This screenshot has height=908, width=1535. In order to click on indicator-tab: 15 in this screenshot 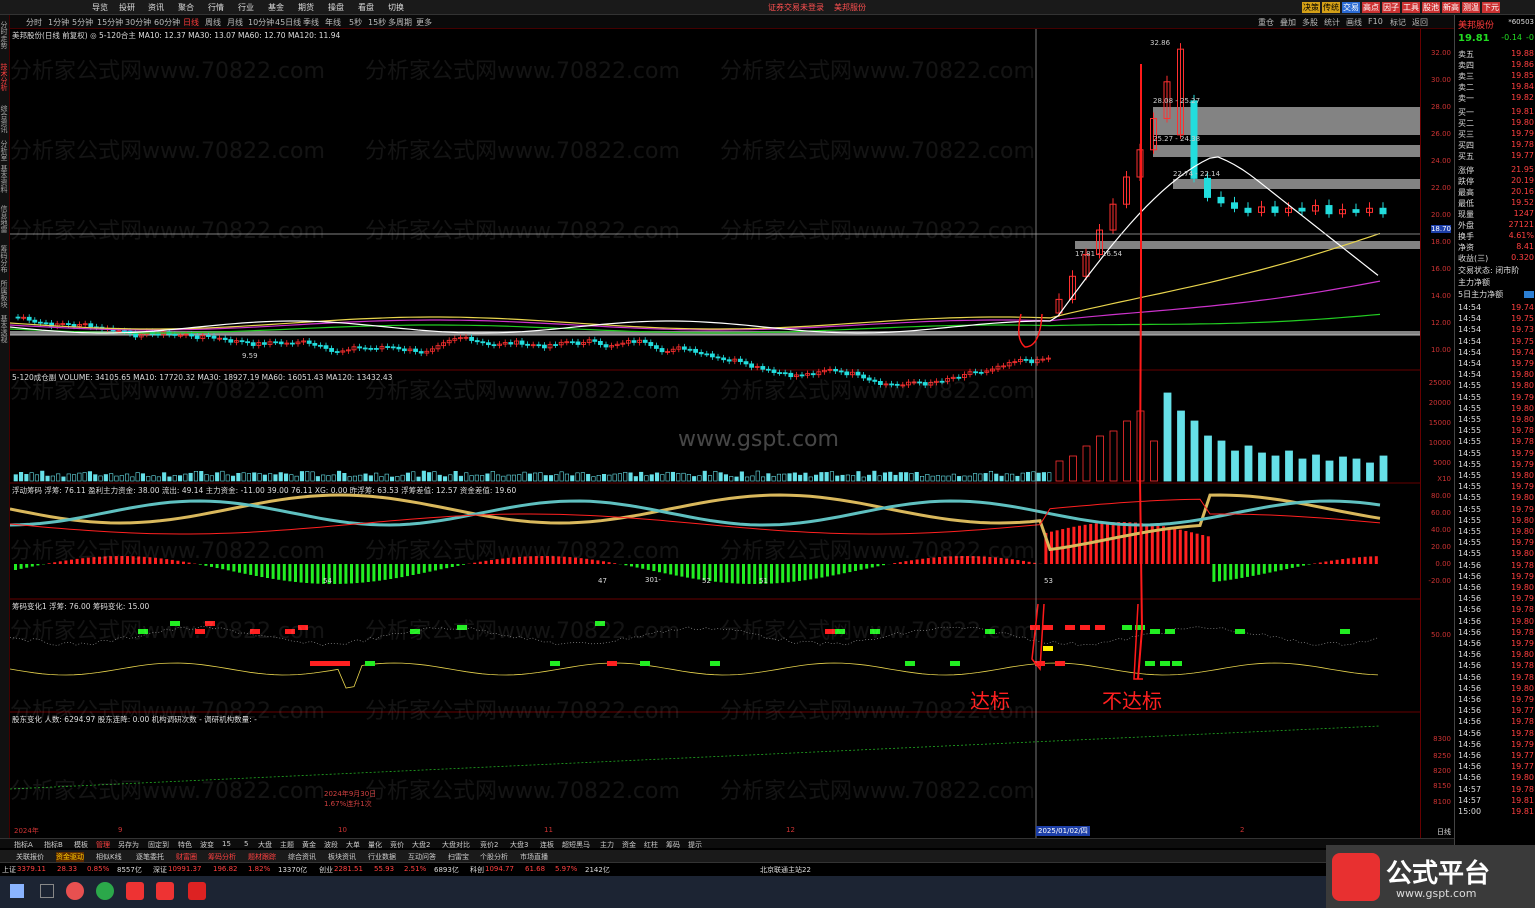, I will do `click(226, 844)`.